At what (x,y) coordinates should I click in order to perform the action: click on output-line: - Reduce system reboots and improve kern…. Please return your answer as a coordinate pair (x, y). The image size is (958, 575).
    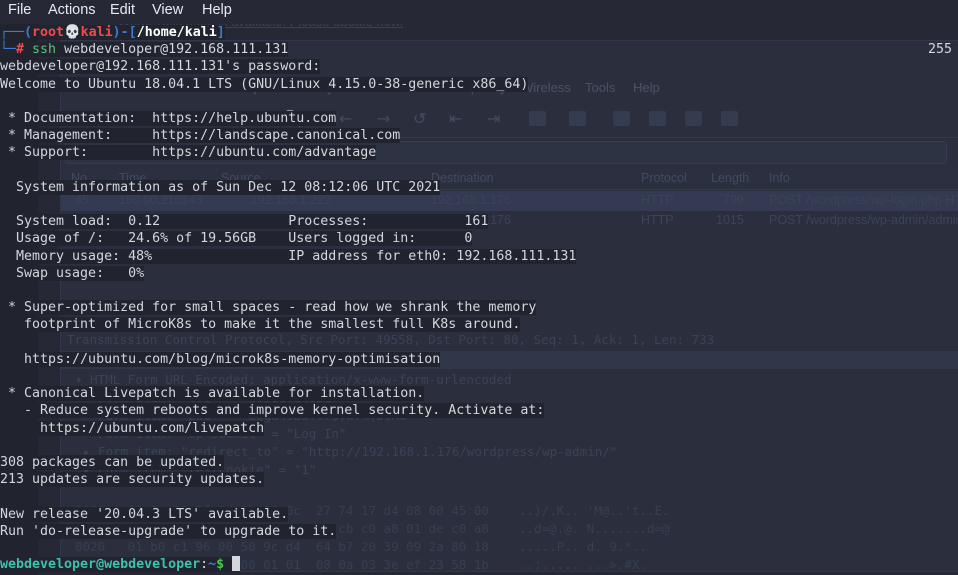
    Looking at the image, I should click on (479, 410).